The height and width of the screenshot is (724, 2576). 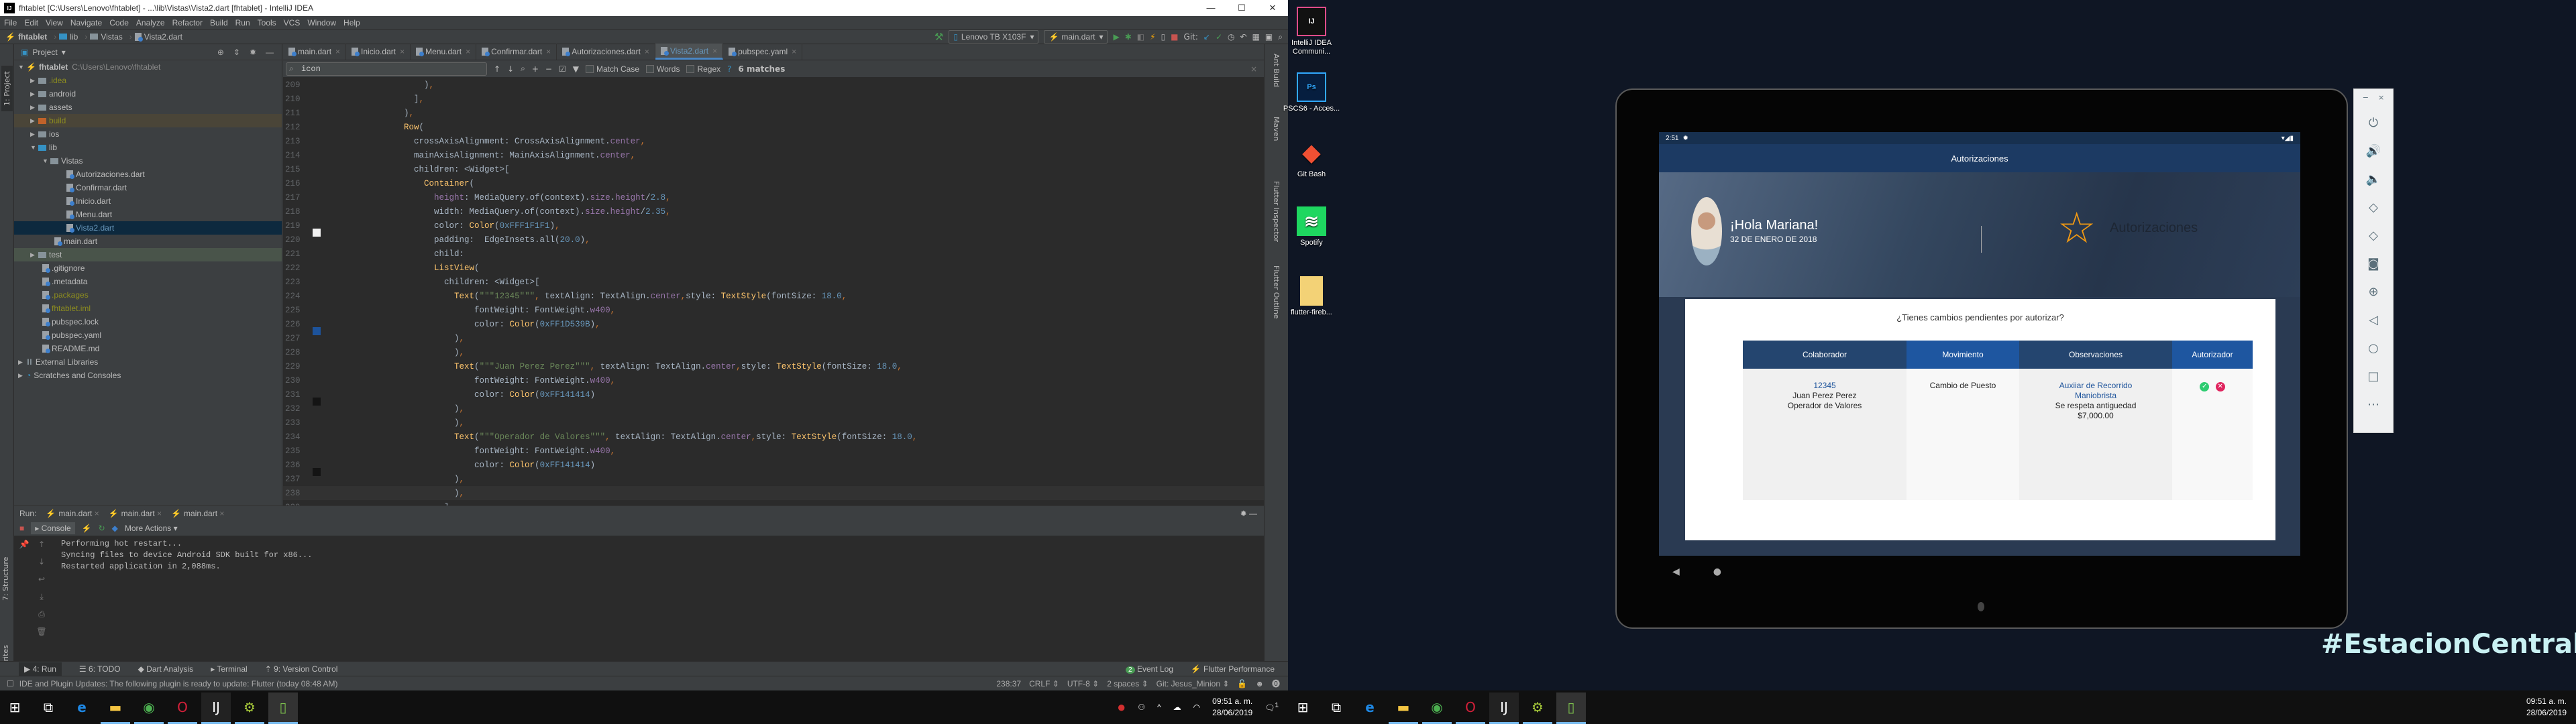 What do you see at coordinates (148, 268) in the screenshot?
I see `tree-item-gitignore: .gitignore` at bounding box center [148, 268].